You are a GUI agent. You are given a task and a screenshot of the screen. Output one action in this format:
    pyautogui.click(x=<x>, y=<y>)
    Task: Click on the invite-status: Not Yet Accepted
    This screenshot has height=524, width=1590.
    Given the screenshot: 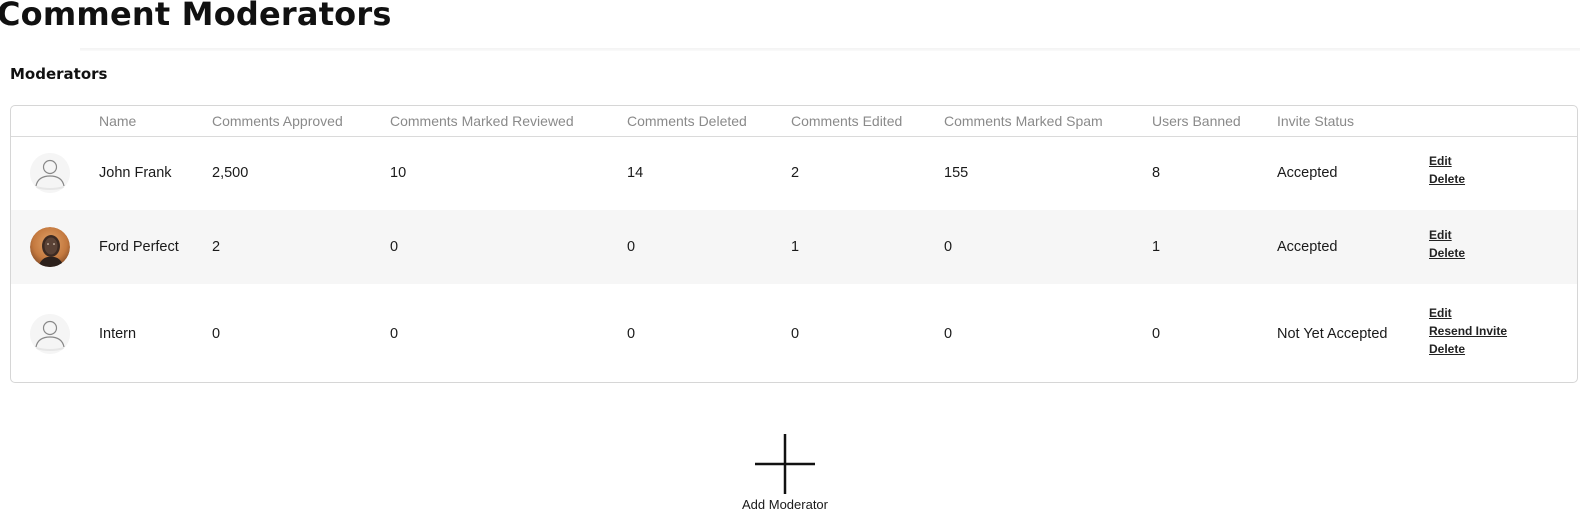 What is the action you would take?
    pyautogui.click(x=1332, y=333)
    